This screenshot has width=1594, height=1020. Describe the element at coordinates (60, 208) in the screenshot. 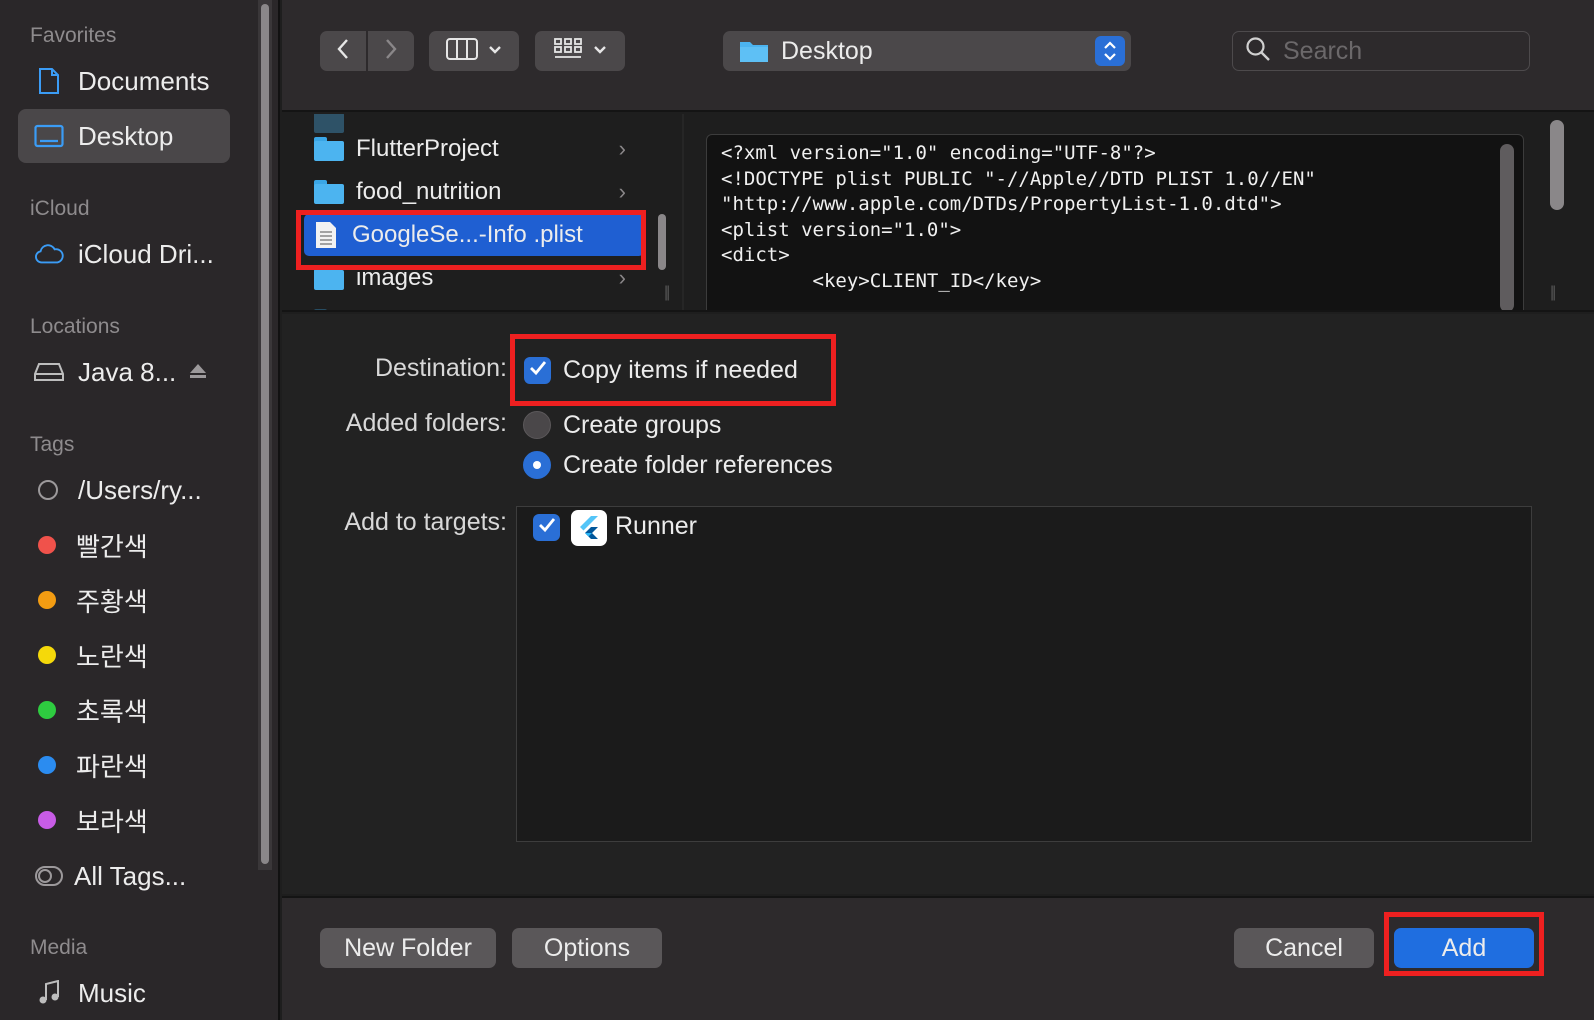

I see `icloud-header: iCloud` at that location.